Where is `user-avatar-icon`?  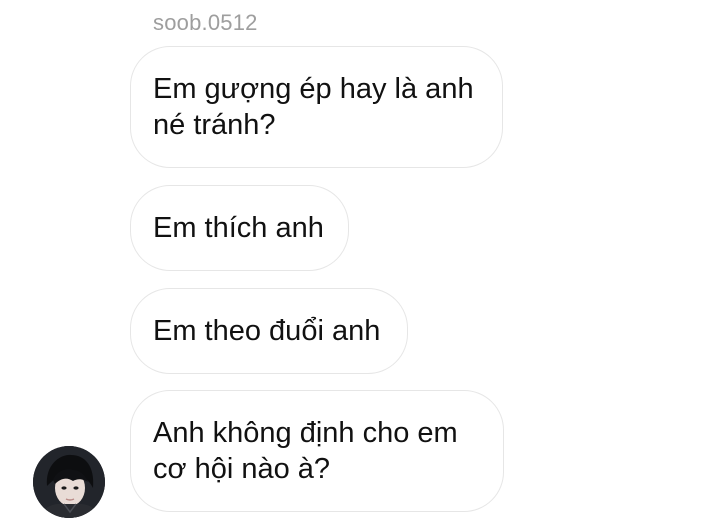
user-avatar-icon is located at coordinates (69, 482).